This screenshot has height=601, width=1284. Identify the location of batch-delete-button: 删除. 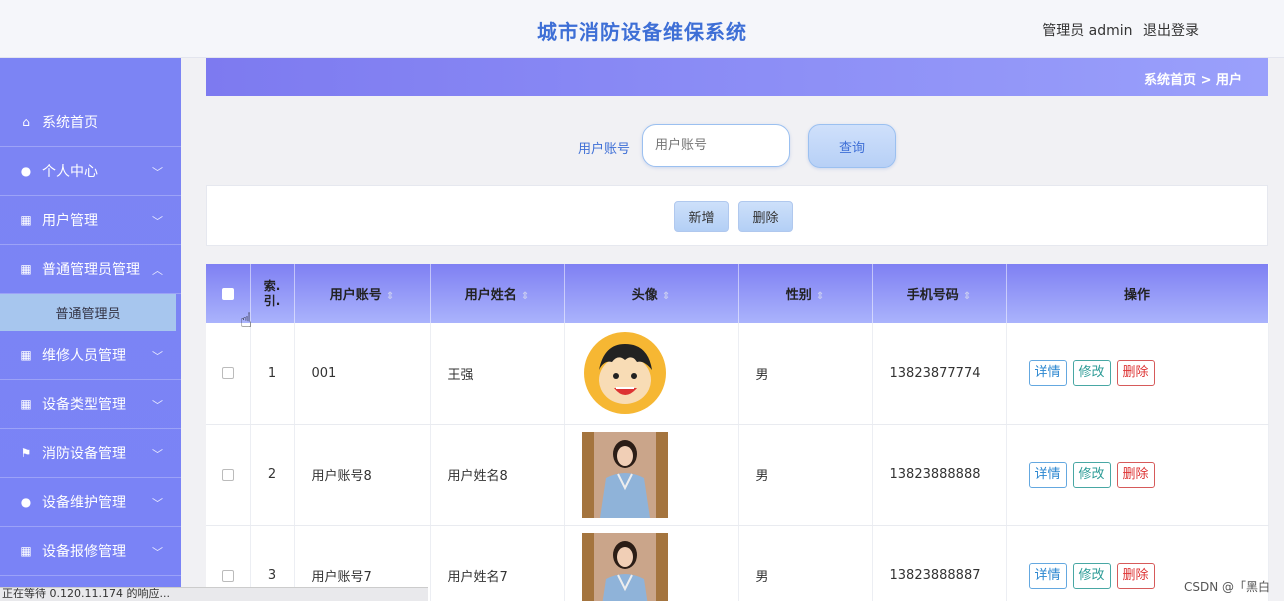
(765, 216).